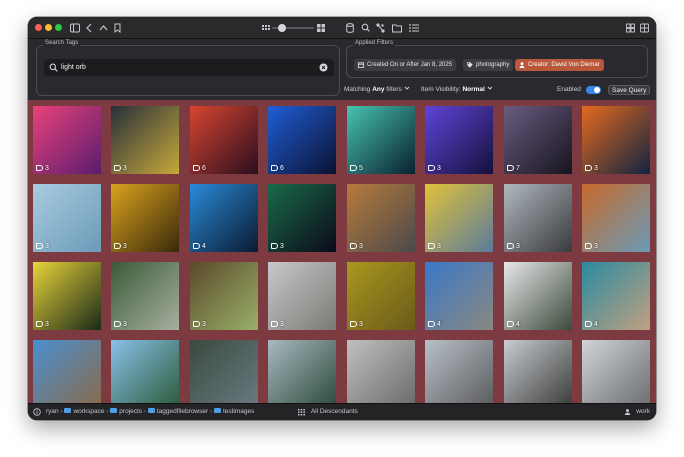  Describe the element at coordinates (38, 27) in the screenshot. I see `close-window-button` at that location.